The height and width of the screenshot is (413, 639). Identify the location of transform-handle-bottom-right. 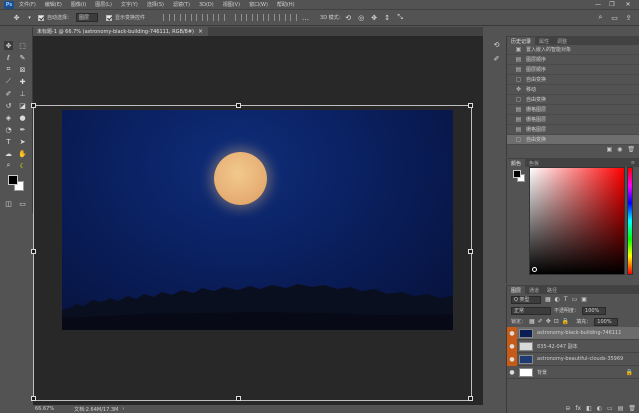
(470, 398).